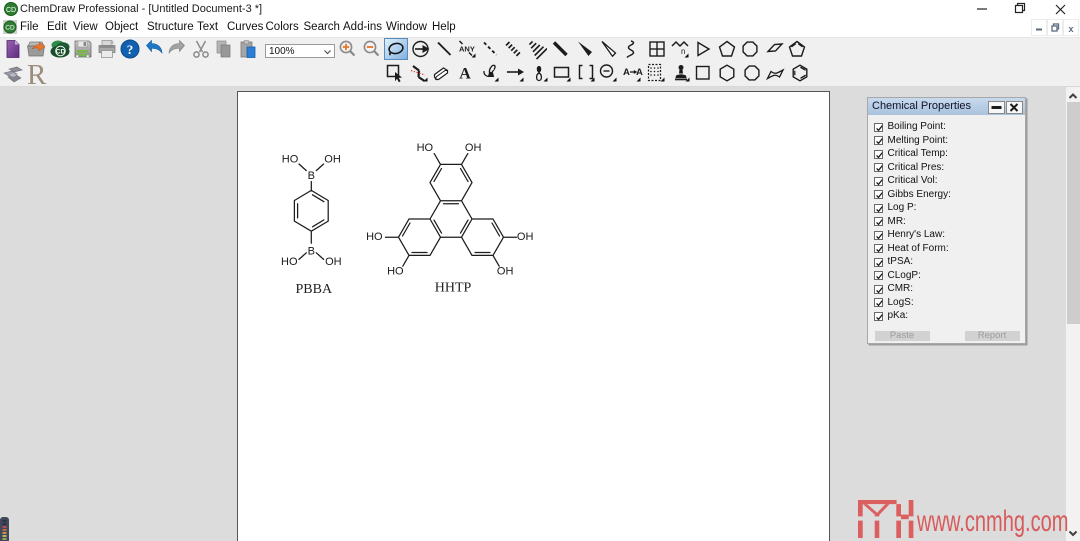  Describe the element at coordinates (453, 288) in the screenshot. I see `svg-text: HHTP` at that location.